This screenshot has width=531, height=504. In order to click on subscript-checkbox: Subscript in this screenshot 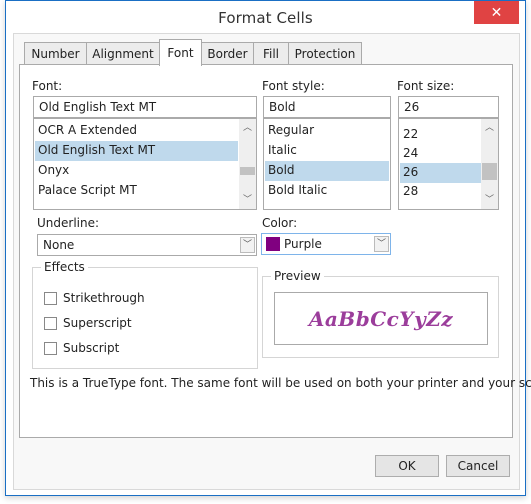, I will do `click(81, 348)`.